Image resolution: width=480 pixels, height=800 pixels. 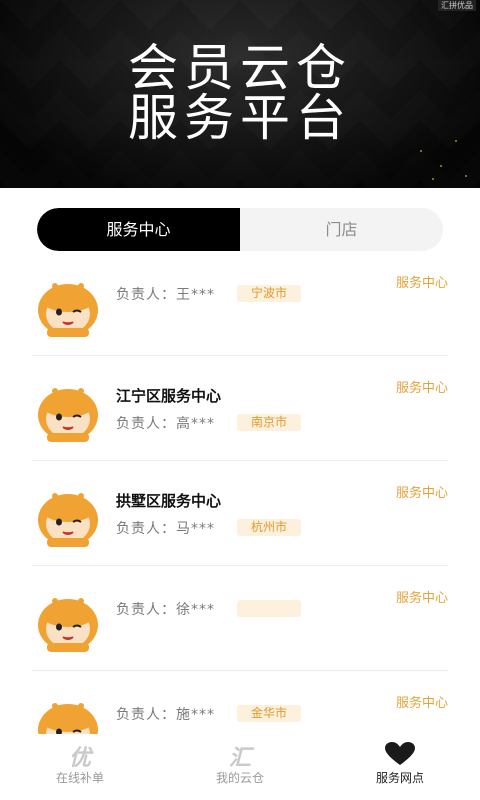 I want to click on city-tag: 宁波市, so click(x=269, y=293).